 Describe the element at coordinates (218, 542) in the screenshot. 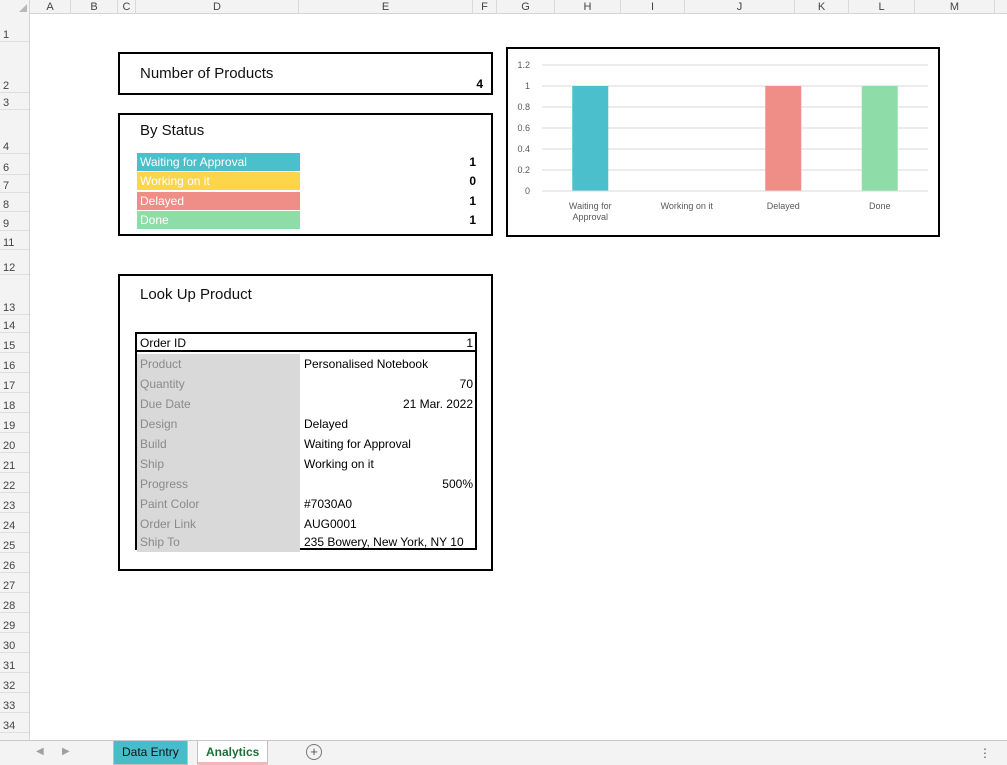

I see `lookup-field-label: Ship To` at that location.